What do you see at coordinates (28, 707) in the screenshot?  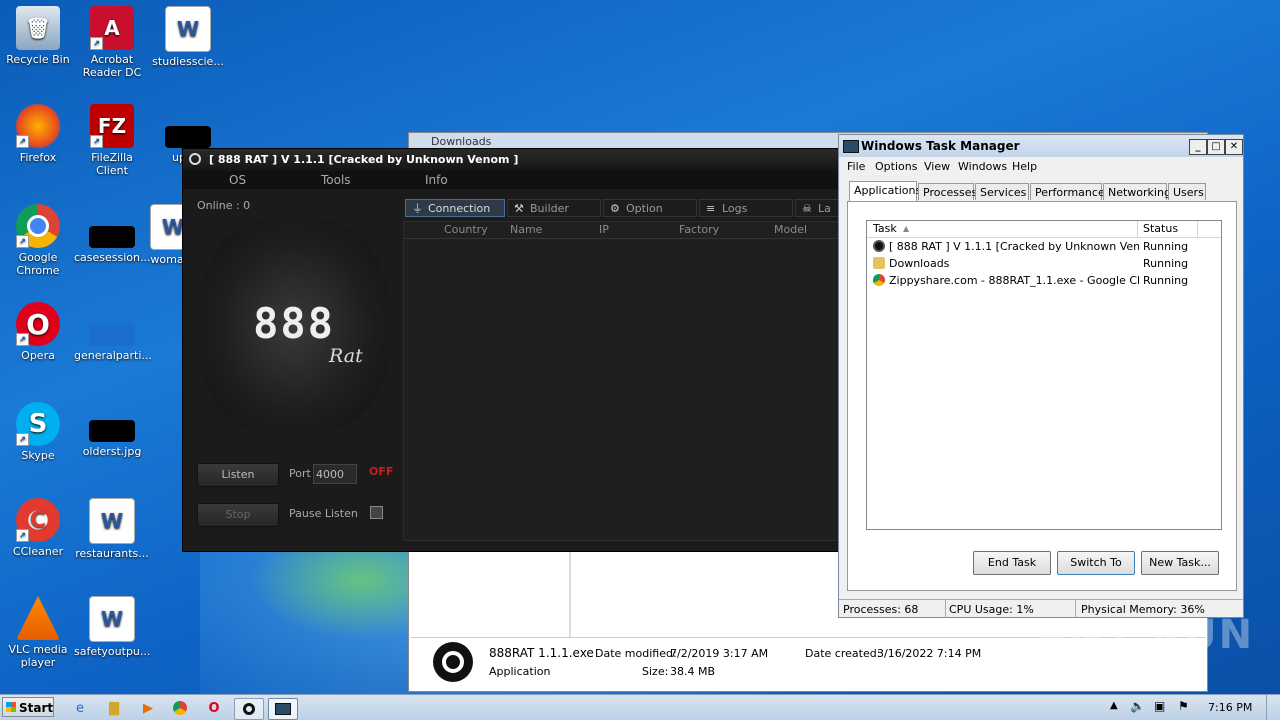 I see `start-button: Start` at bounding box center [28, 707].